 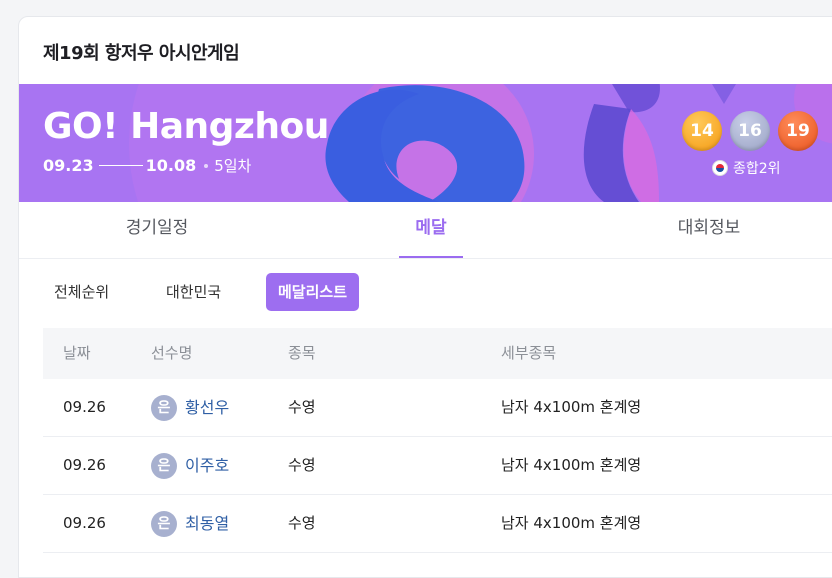 I want to click on athlete-link: 최동열, so click(x=207, y=523).